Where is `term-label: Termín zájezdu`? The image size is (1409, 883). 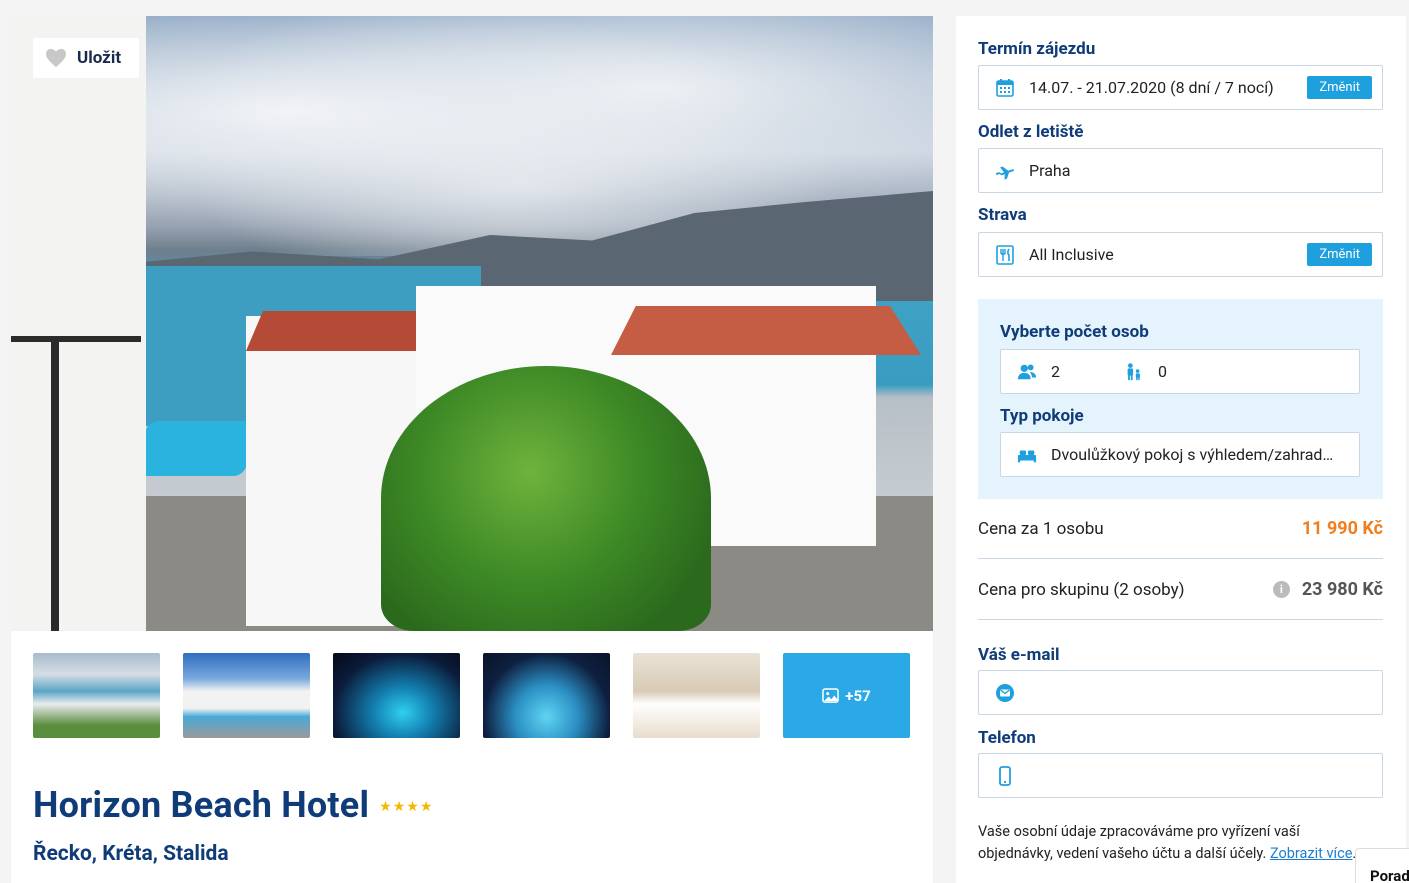 term-label: Termín zájezdu is located at coordinates (1037, 49).